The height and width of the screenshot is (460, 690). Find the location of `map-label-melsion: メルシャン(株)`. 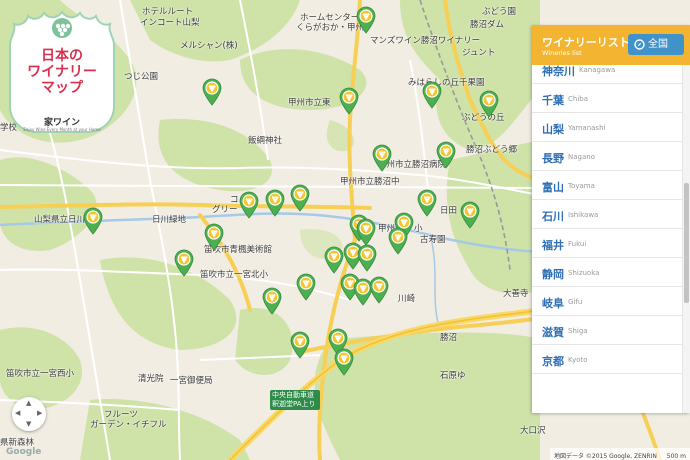

map-label-melsion: メルシャン(株) is located at coordinates (209, 46).